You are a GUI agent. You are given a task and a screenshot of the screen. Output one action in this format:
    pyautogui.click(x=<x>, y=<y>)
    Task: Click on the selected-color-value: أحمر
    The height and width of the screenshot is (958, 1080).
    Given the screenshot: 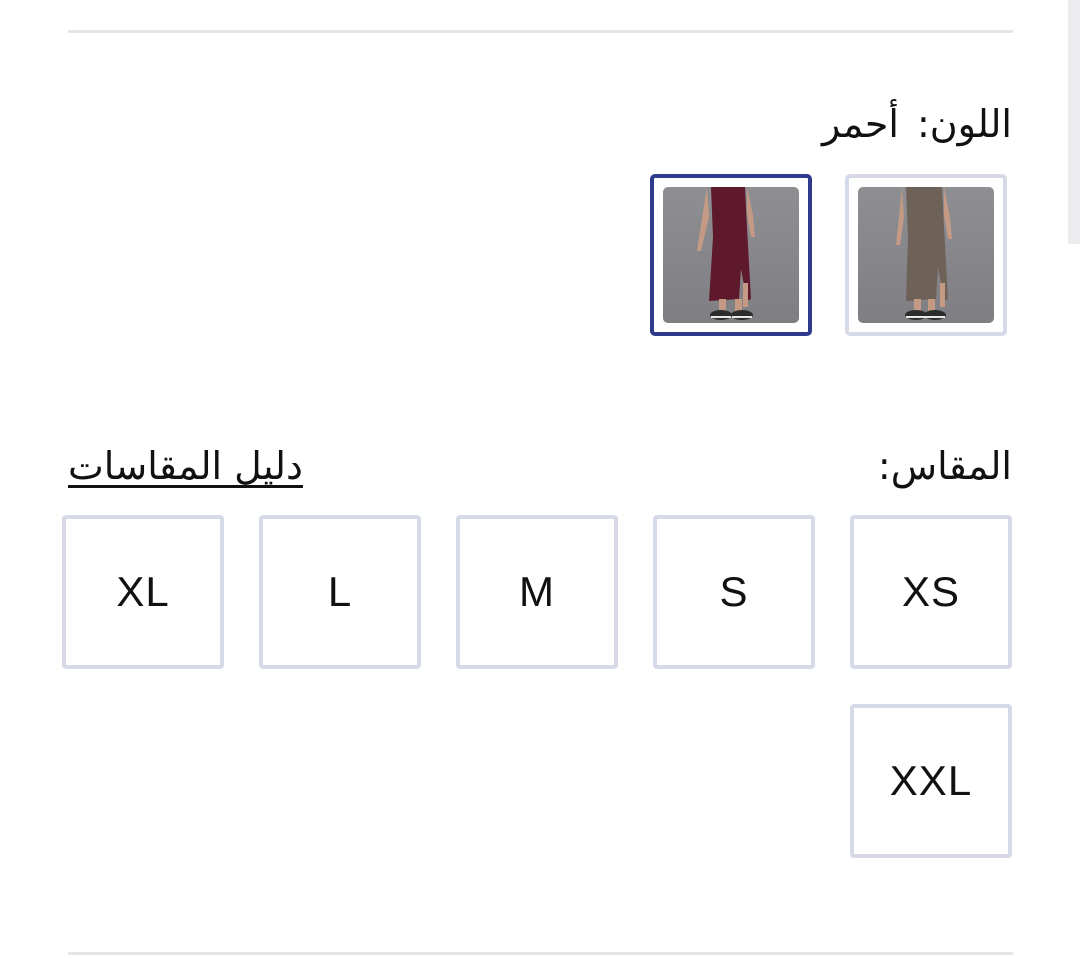 What is the action you would take?
    pyautogui.click(x=860, y=124)
    